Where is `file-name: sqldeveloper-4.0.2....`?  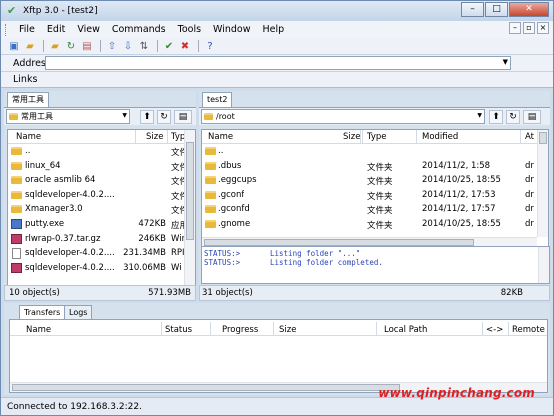
file-name: sqldeveloper-4.0.2.... is located at coordinates (70, 194).